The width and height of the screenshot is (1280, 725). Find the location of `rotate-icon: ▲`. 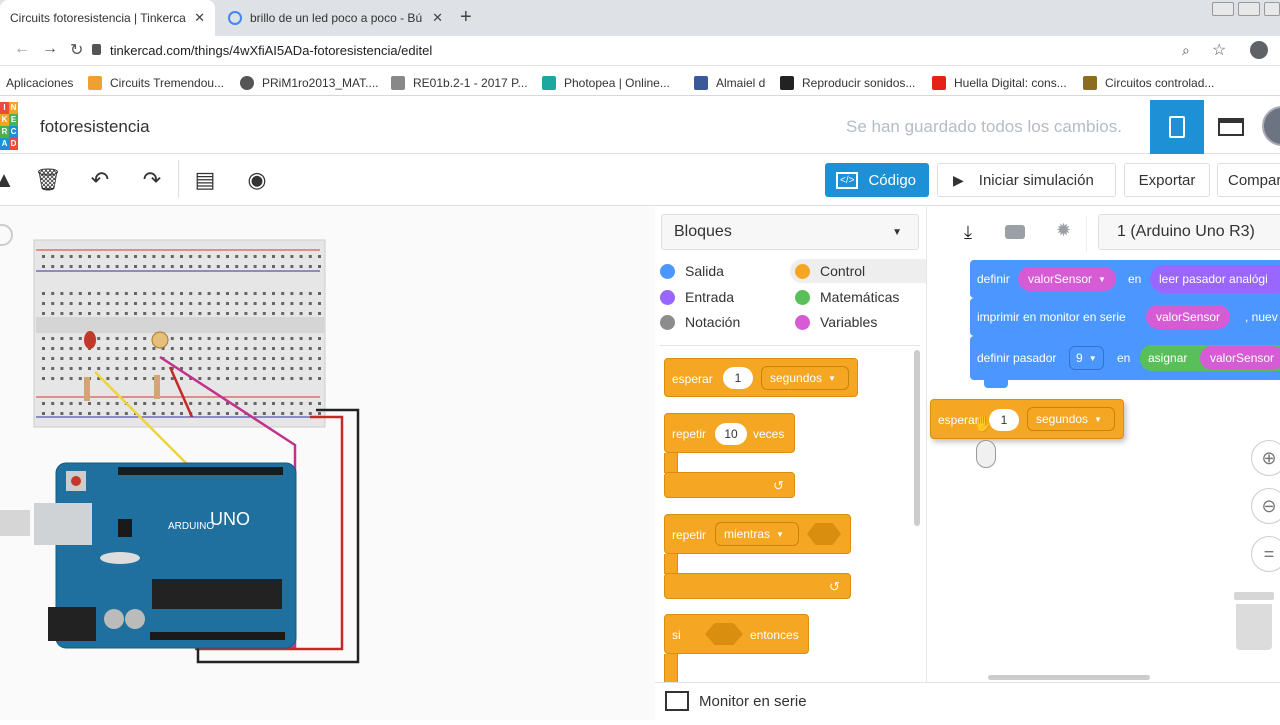

rotate-icon: ▲ is located at coordinates (9, 180).